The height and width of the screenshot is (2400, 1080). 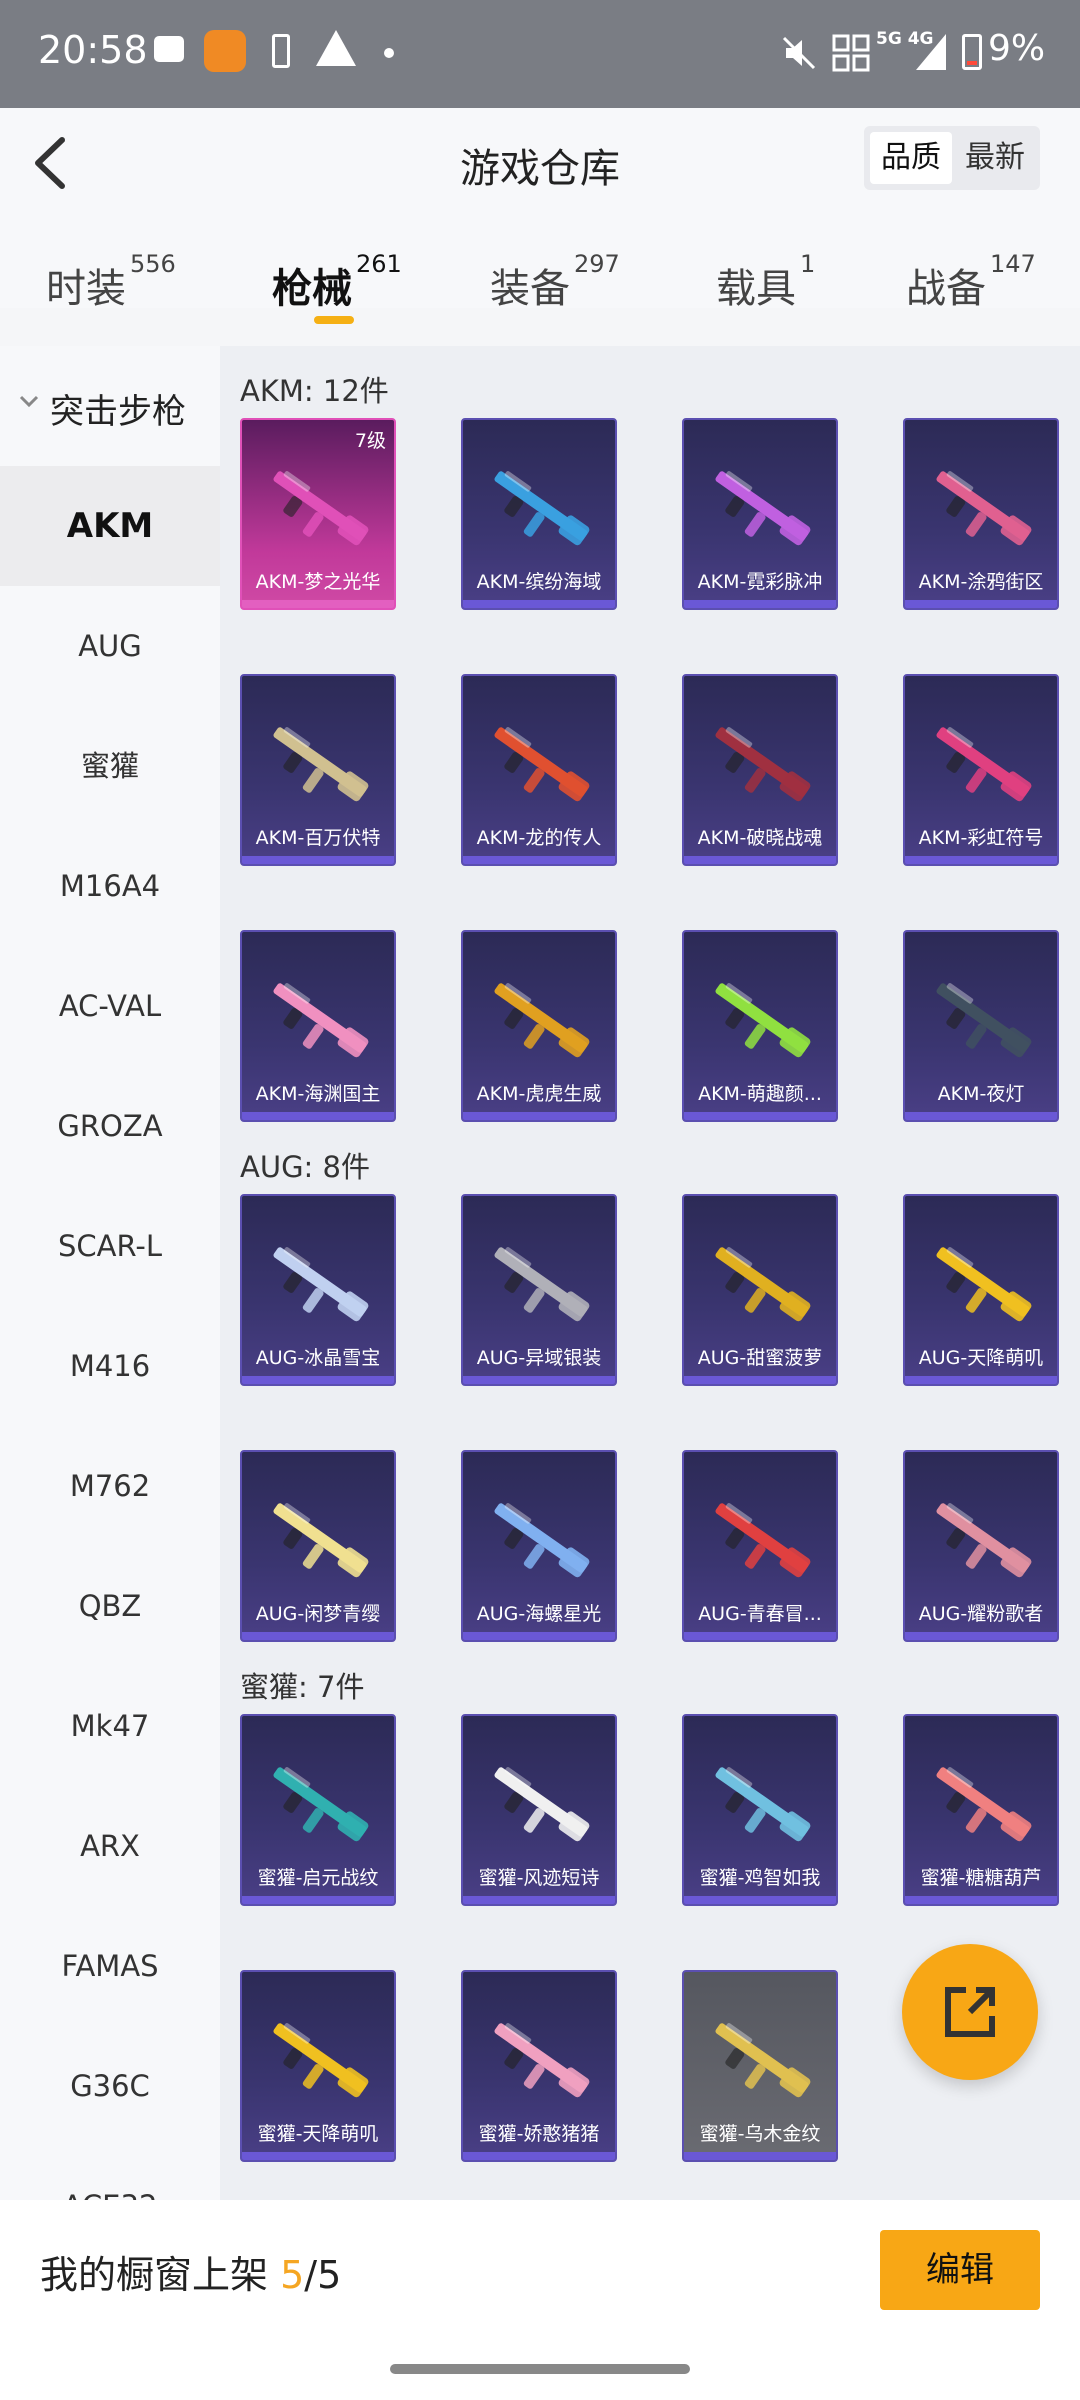 I want to click on skin-card: AKM-百万伏特, so click(x=318, y=770).